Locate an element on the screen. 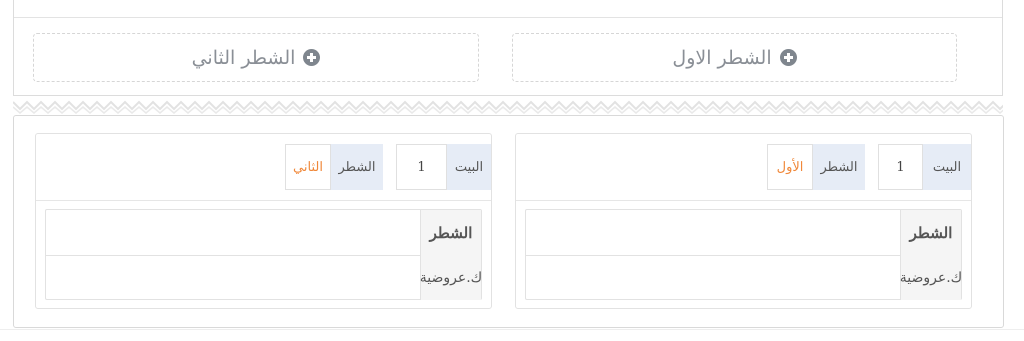  shatr-role: الأول is located at coordinates (790, 167).